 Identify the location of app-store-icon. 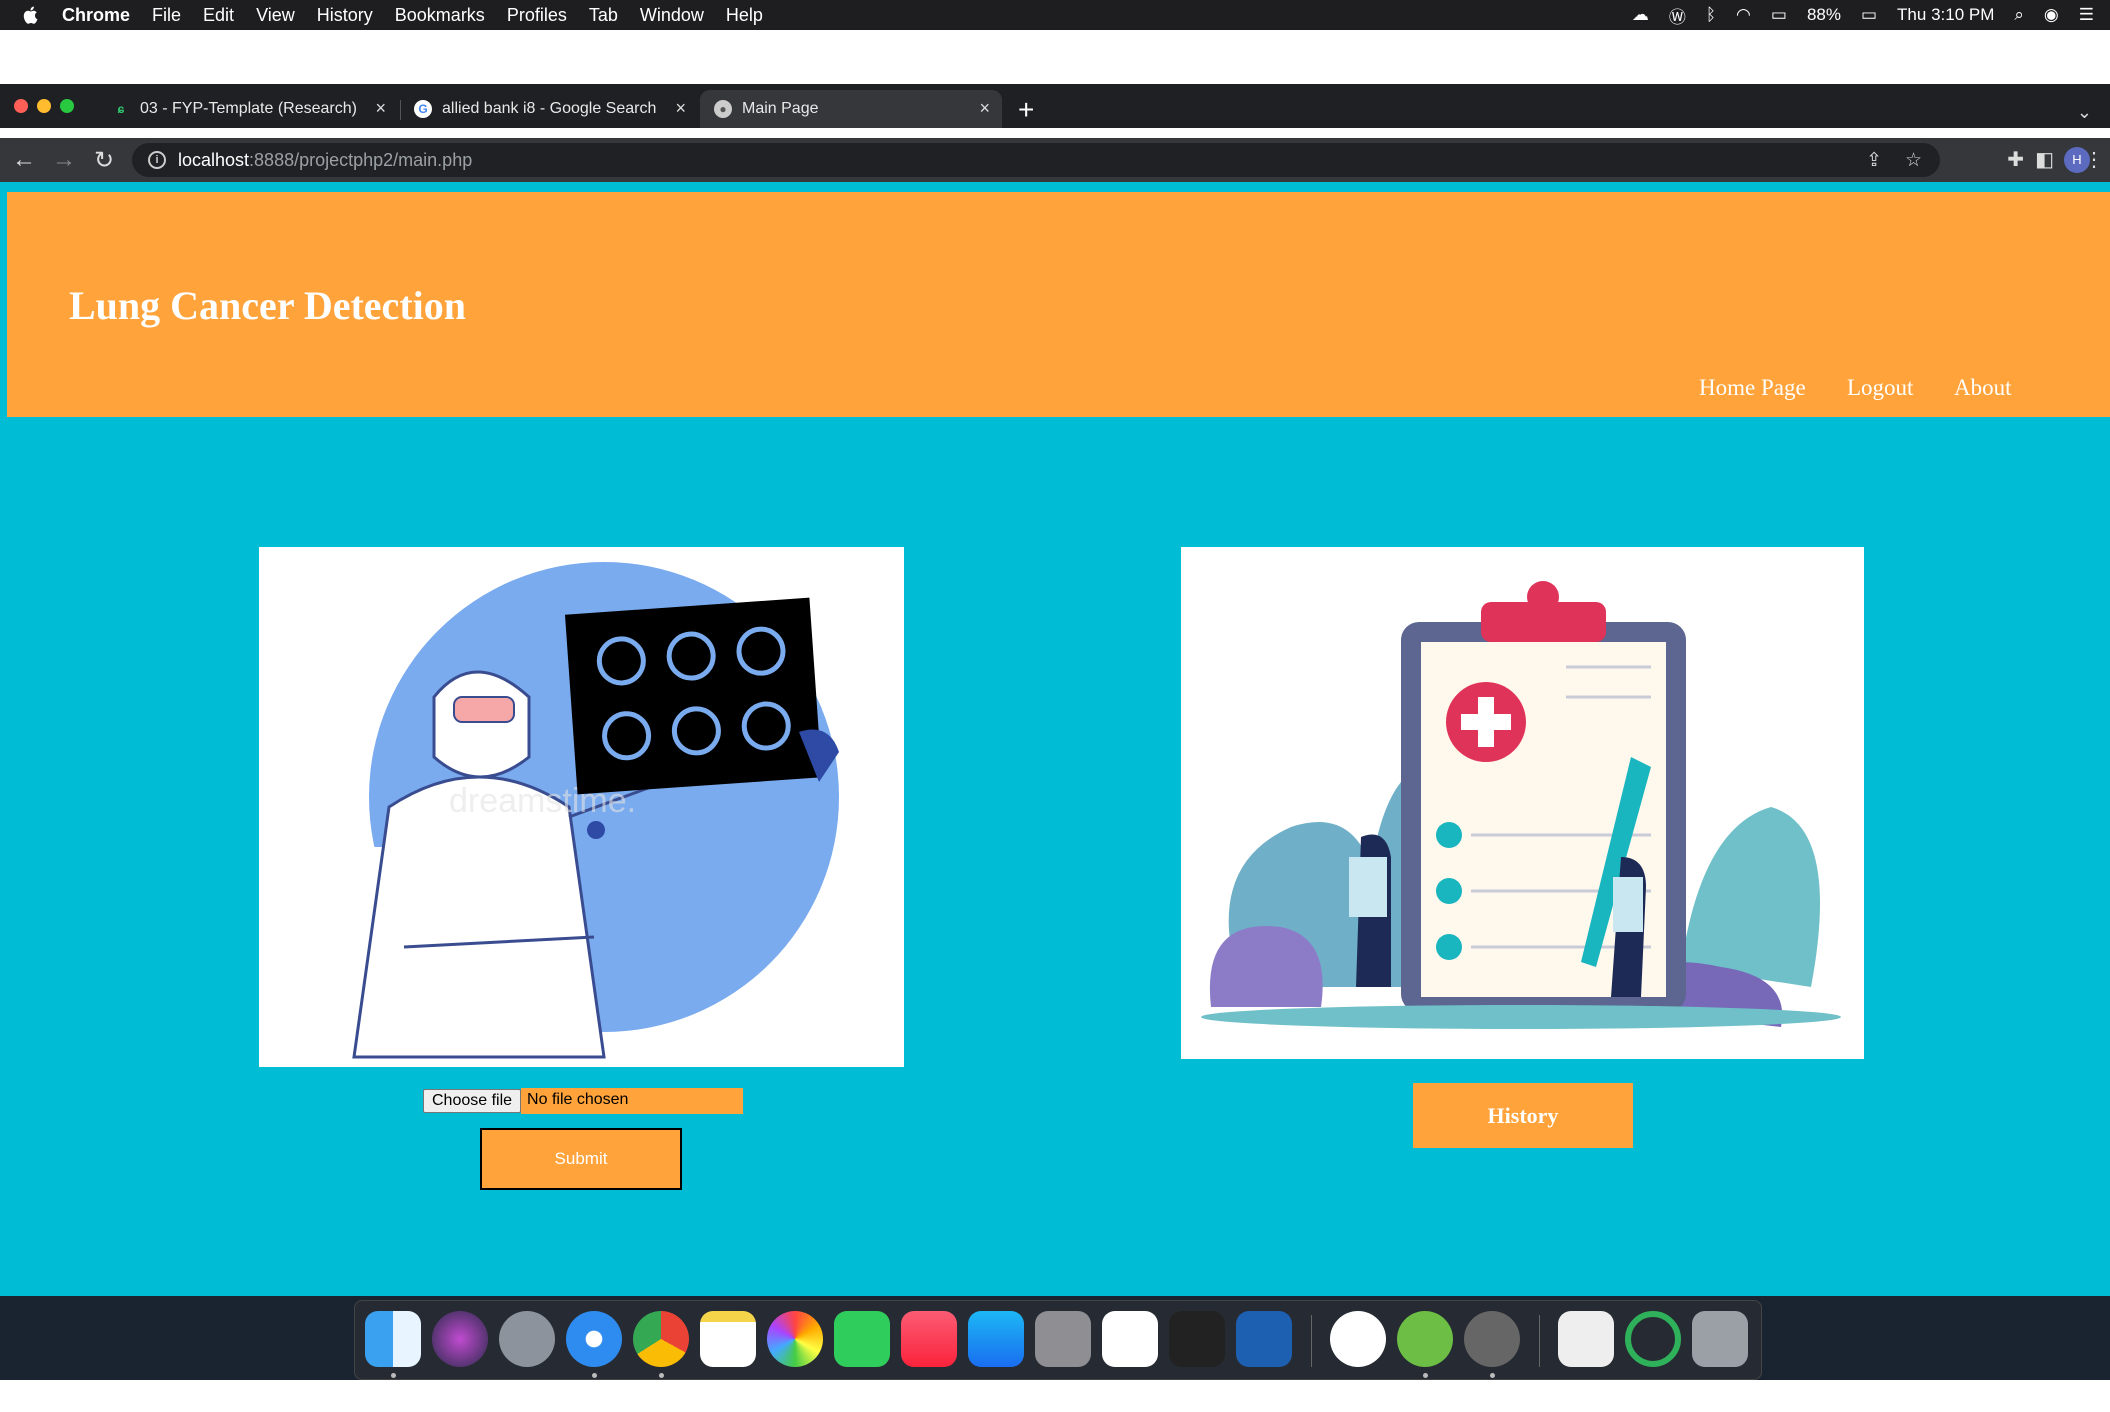
(996, 1339).